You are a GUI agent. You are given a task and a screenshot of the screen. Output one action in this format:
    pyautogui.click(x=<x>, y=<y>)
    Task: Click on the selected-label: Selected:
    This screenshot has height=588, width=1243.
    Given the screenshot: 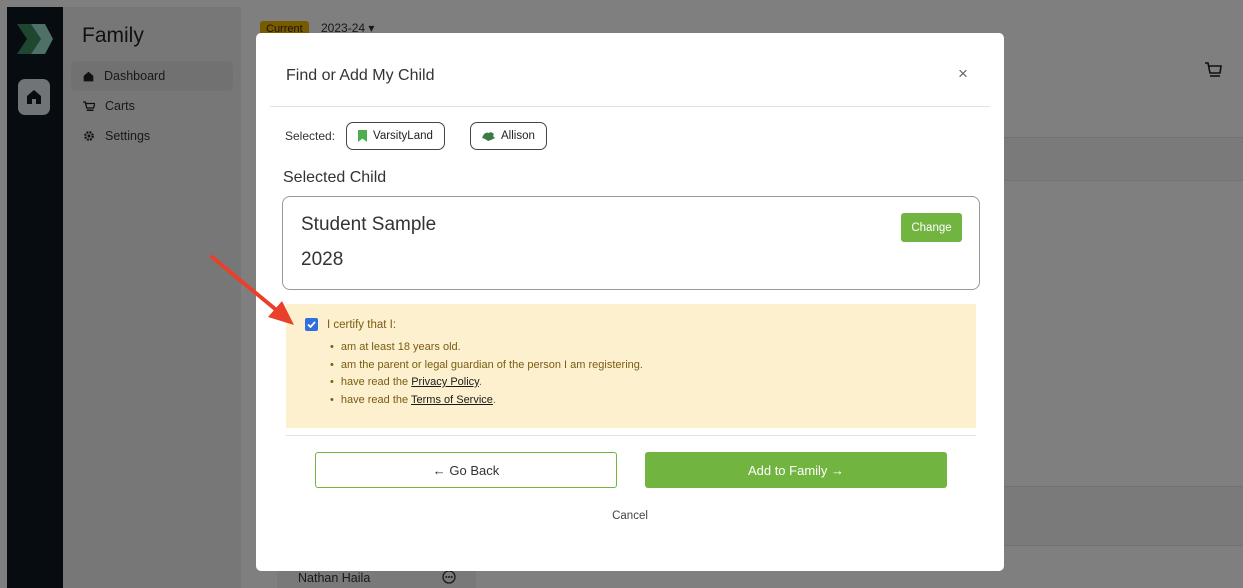 What is the action you would take?
    pyautogui.click(x=310, y=136)
    